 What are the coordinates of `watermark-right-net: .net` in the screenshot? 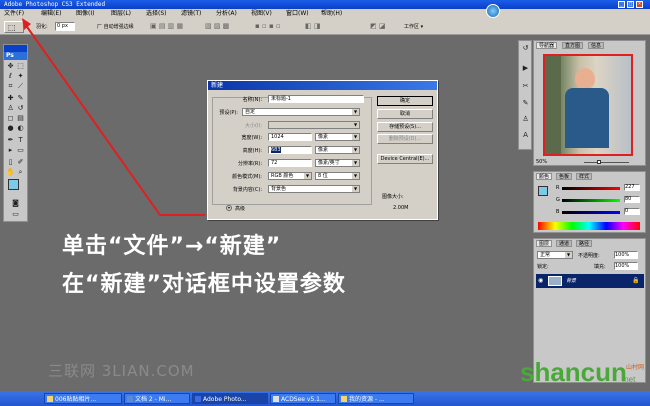 It's located at (629, 379).